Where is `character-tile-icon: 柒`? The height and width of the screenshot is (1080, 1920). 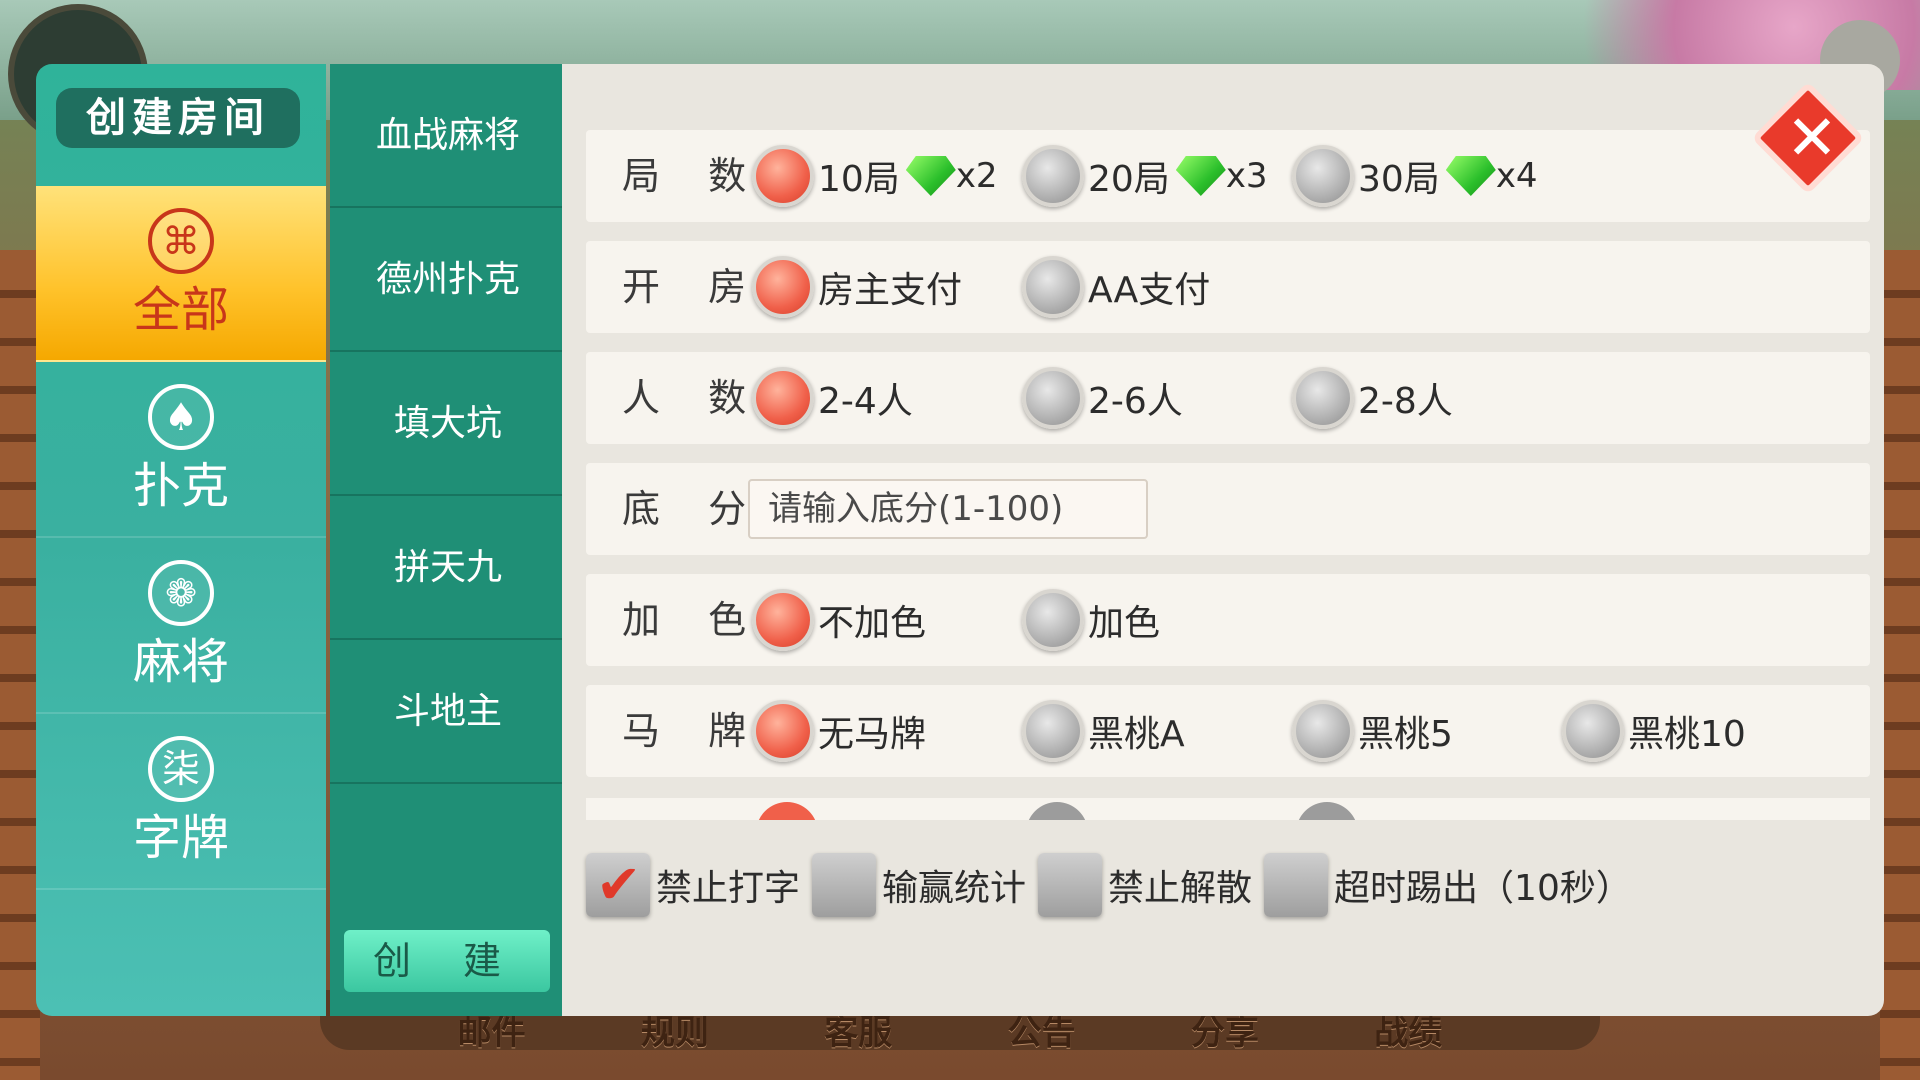 character-tile-icon: 柒 is located at coordinates (181, 769).